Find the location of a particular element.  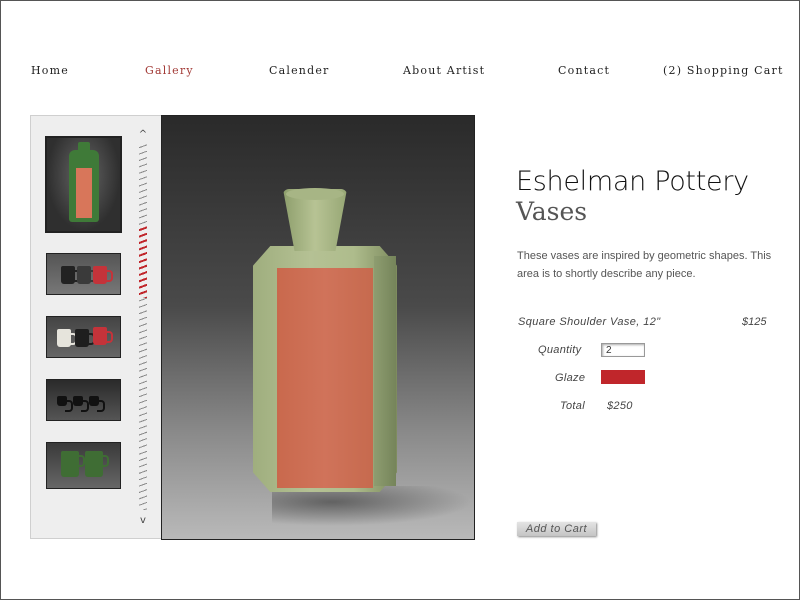

thumbnail-mugs-black-red is located at coordinates (83, 274).